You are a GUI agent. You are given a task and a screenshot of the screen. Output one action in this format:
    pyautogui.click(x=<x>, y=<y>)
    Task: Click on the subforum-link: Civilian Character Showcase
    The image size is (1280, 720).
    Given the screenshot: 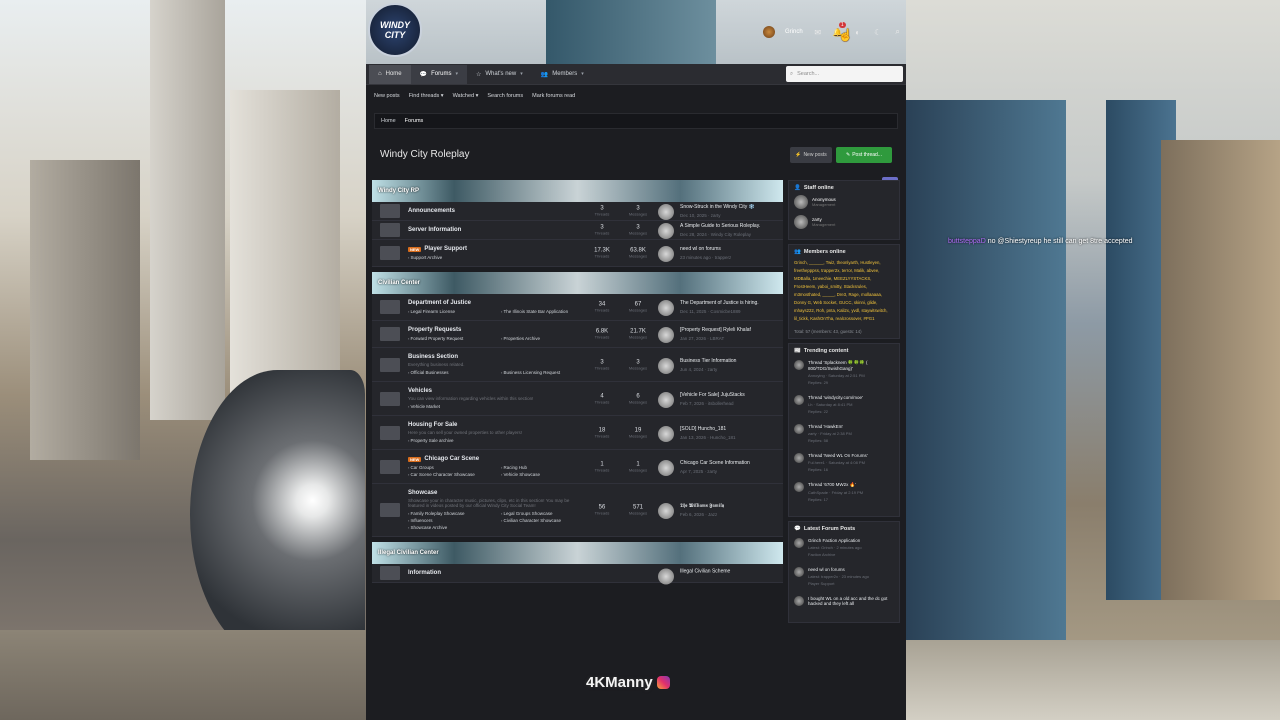 What is the action you would take?
    pyautogui.click(x=546, y=520)
    